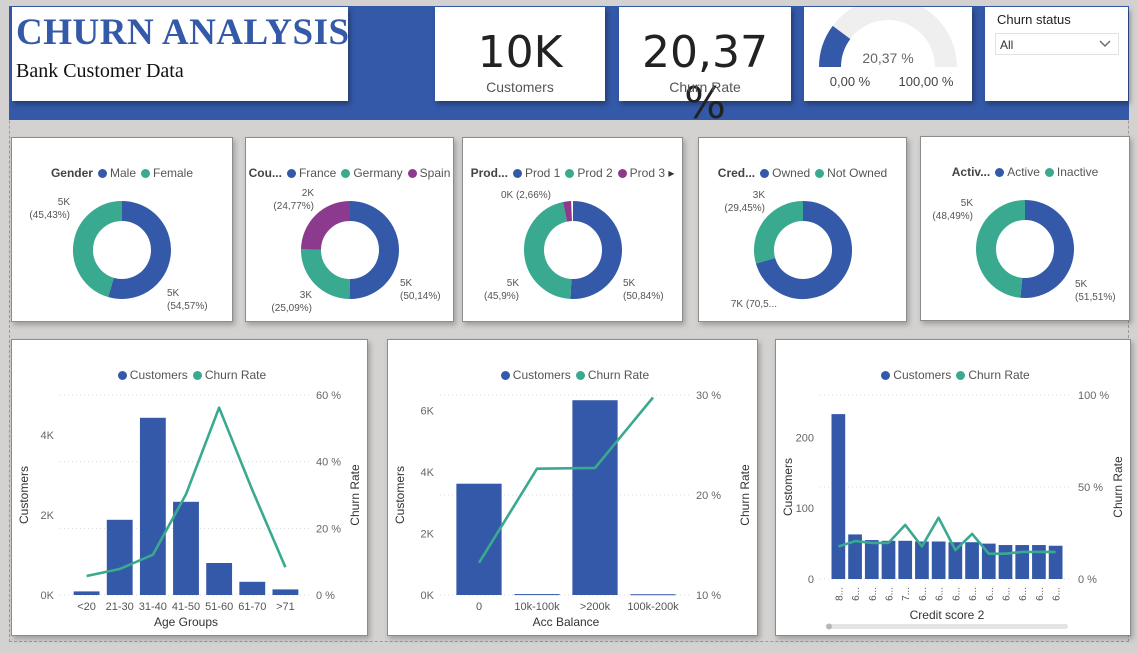 The height and width of the screenshot is (653, 1138). What do you see at coordinates (835, 46) in the screenshot?
I see `gauge-fill` at bounding box center [835, 46].